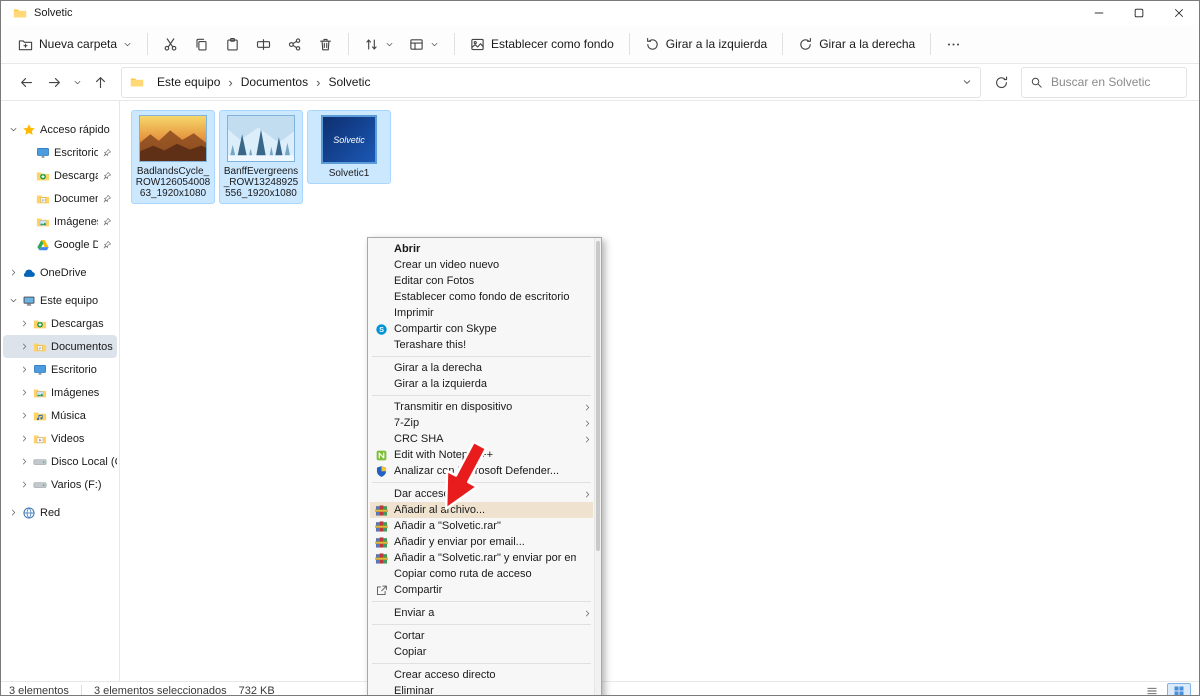 The height and width of the screenshot is (696, 1200). I want to click on details-view-button, so click(1152, 689).